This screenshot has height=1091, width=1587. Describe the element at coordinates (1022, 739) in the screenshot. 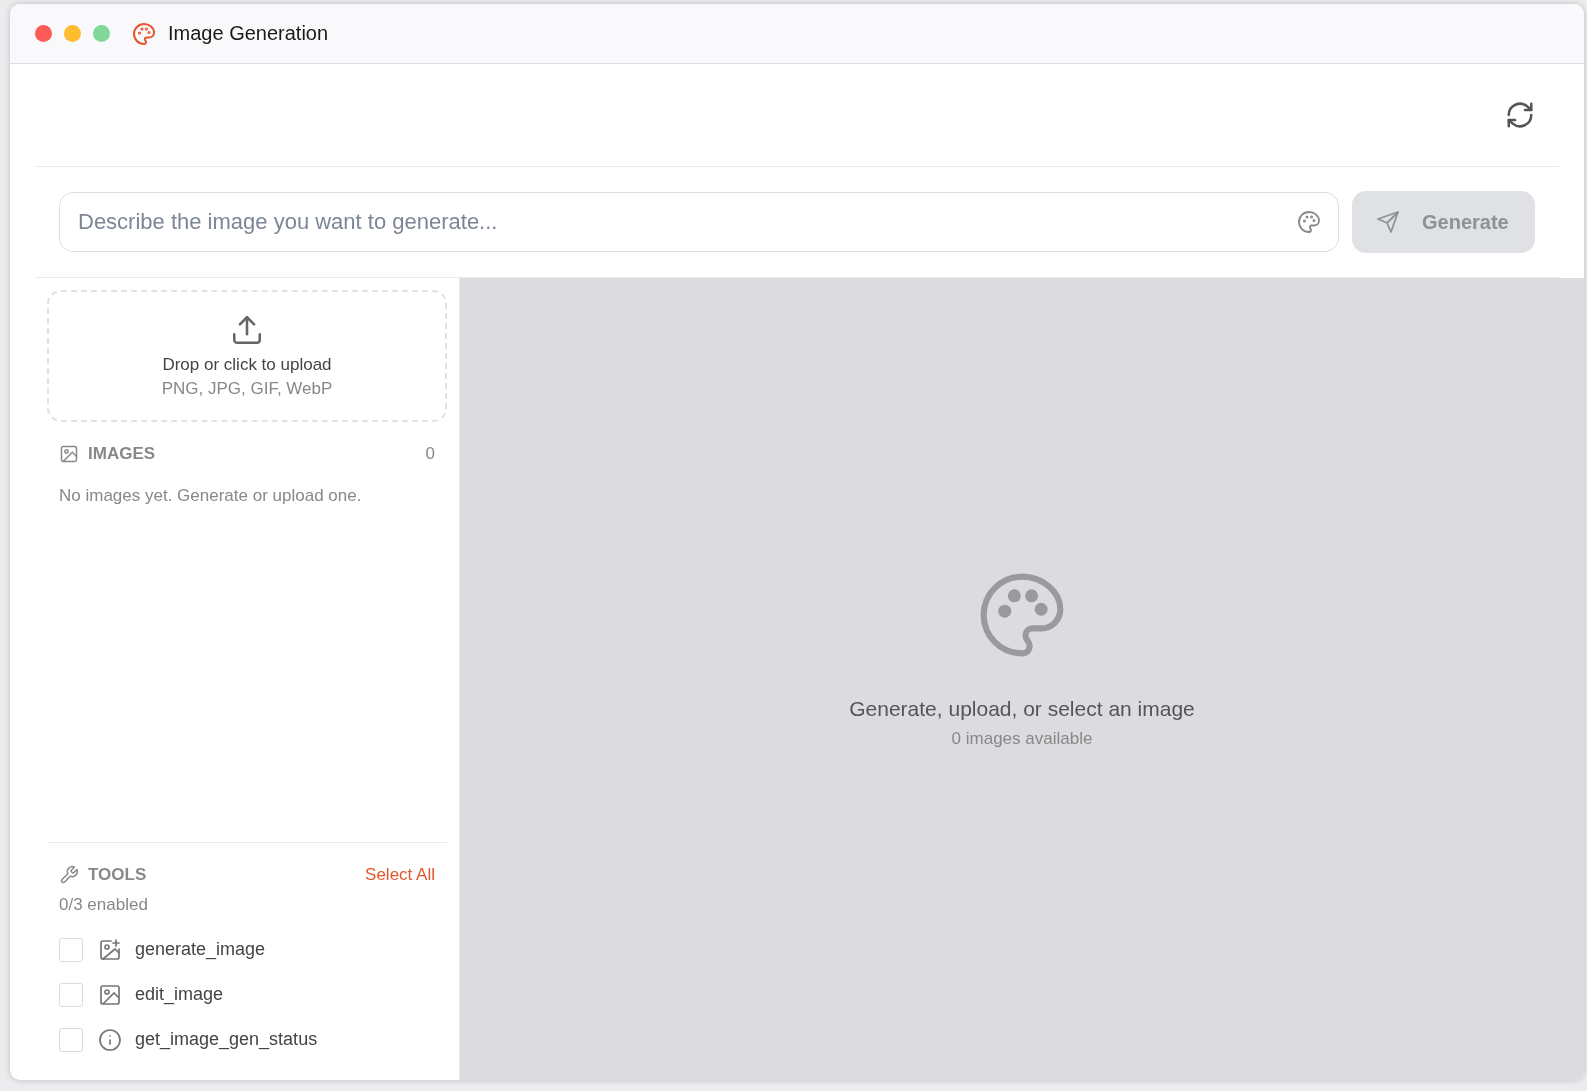

I see `preview-subtitle: 0 images available` at that location.